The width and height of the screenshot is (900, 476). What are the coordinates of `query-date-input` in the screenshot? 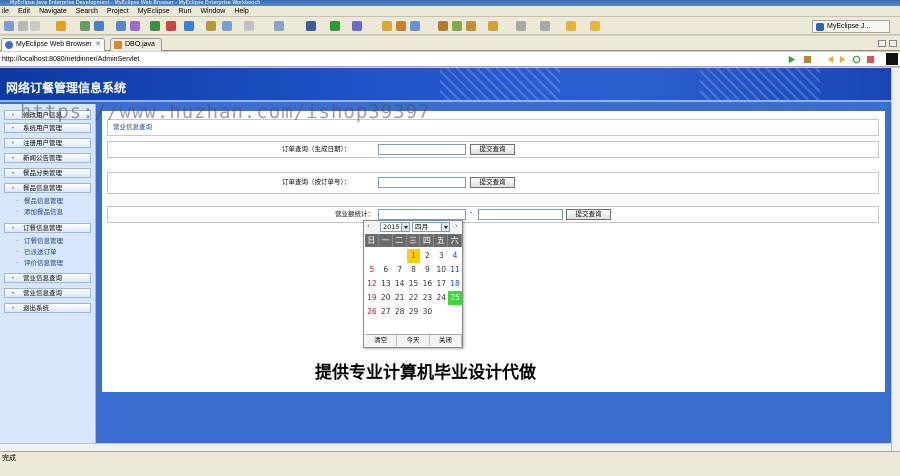 It's located at (422, 149).